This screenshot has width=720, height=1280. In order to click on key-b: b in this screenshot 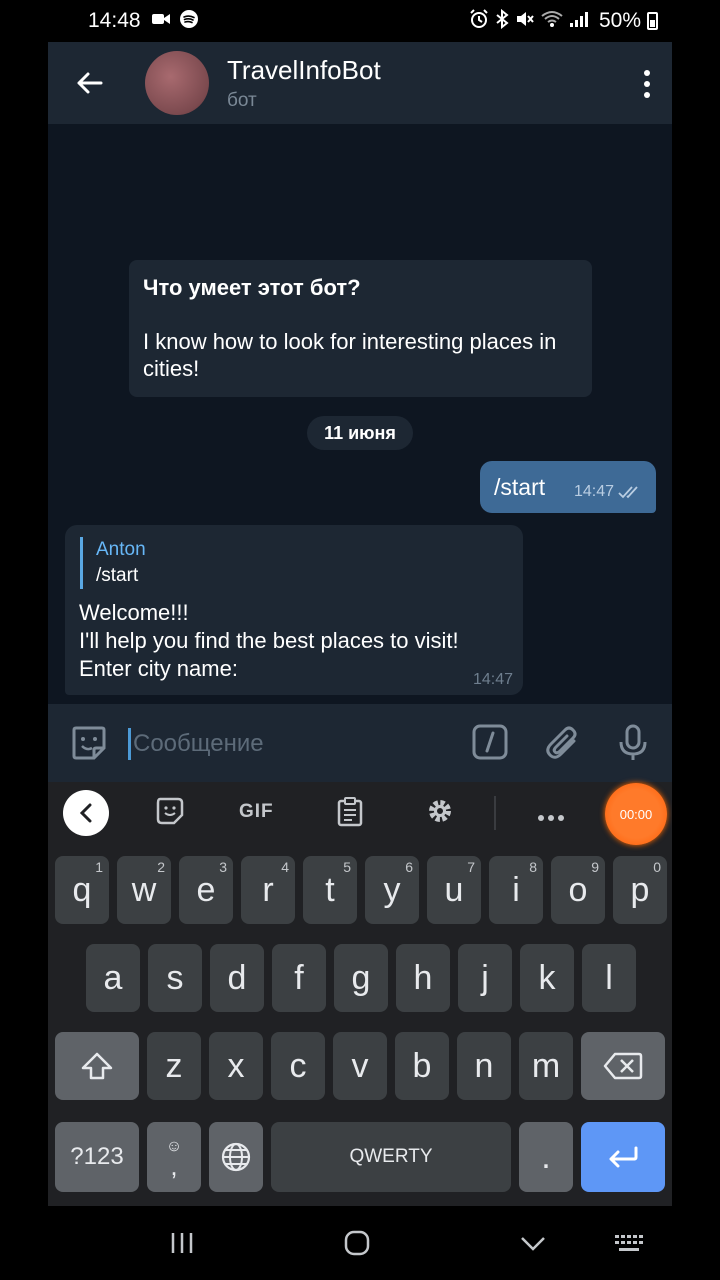, I will do `click(422, 1066)`.